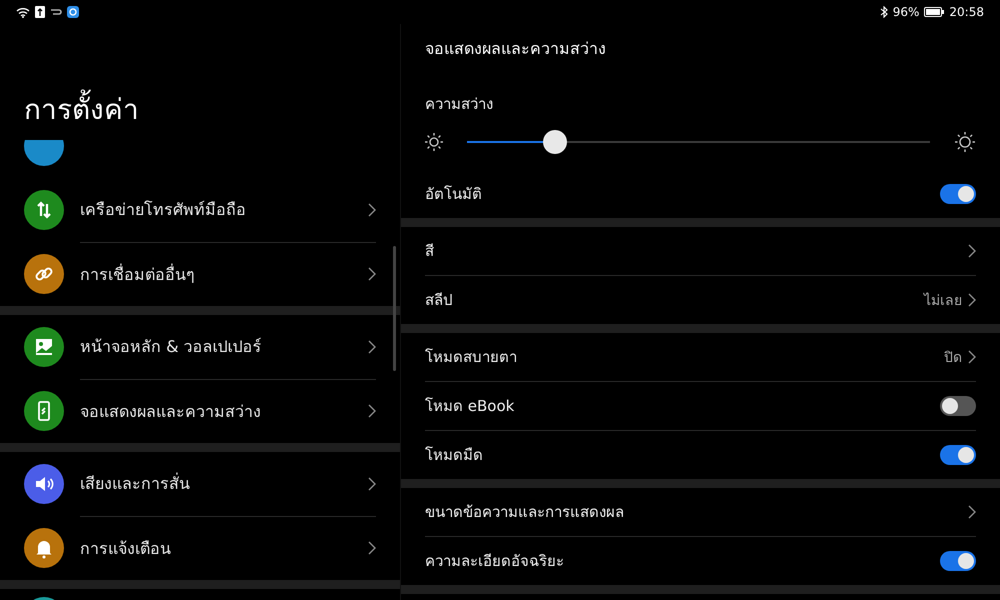 The width and height of the screenshot is (1000, 600). What do you see at coordinates (439, 300) in the screenshot?
I see `row-label: สลีป` at bounding box center [439, 300].